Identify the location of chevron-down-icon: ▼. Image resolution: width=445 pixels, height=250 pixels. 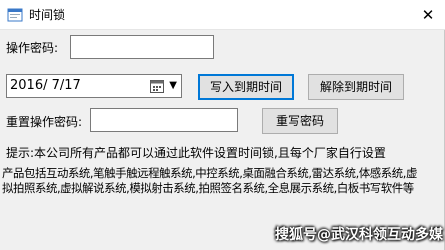
(173, 86).